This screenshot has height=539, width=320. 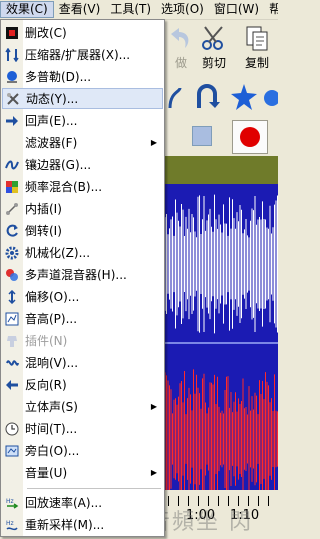 What do you see at coordinates (51, 143) in the screenshot?
I see `menu-item-label: 滤波器(F)` at bounding box center [51, 143].